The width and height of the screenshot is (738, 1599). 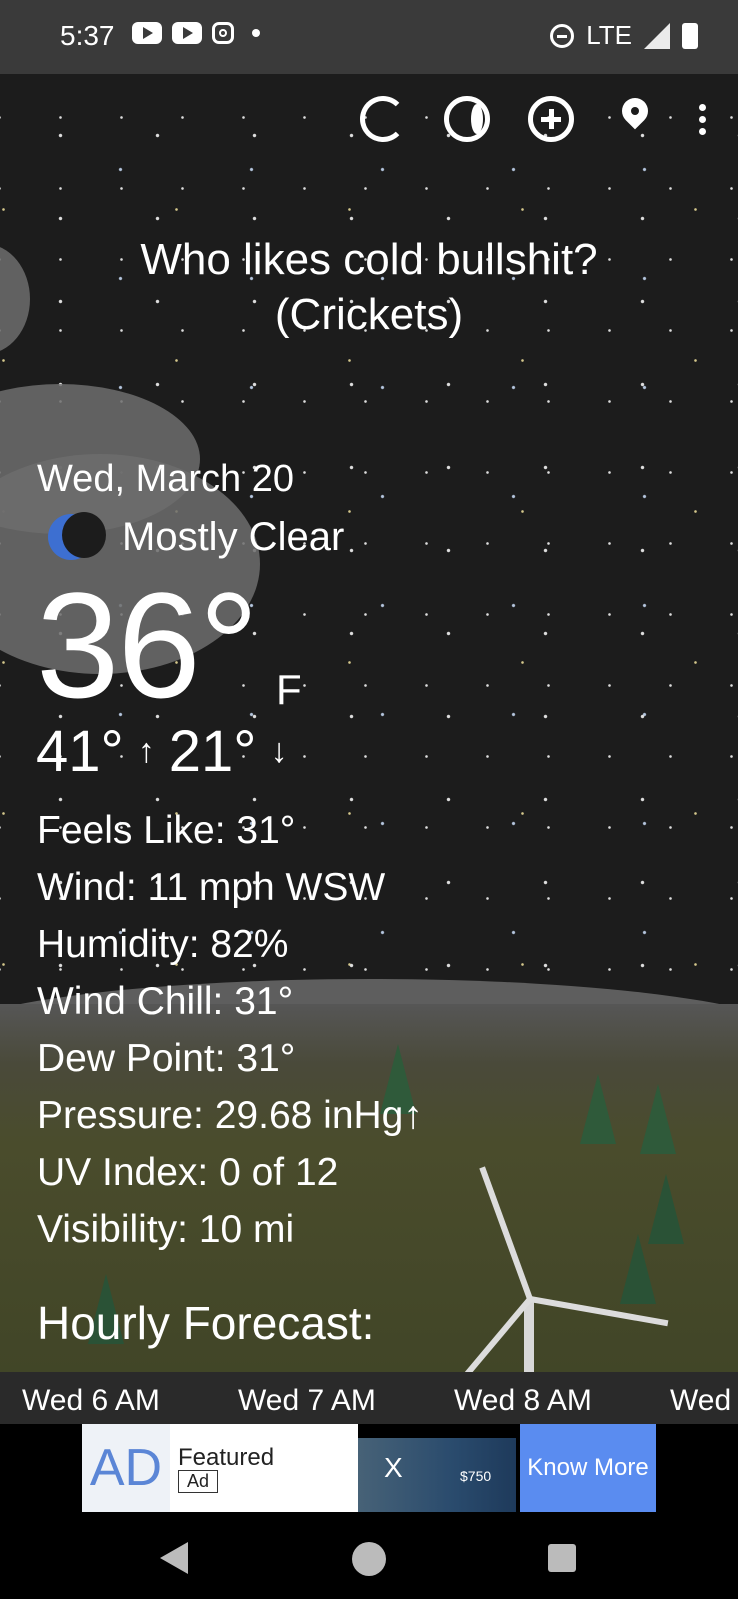 I want to click on ad-logo: AD, so click(x=126, y=1468).